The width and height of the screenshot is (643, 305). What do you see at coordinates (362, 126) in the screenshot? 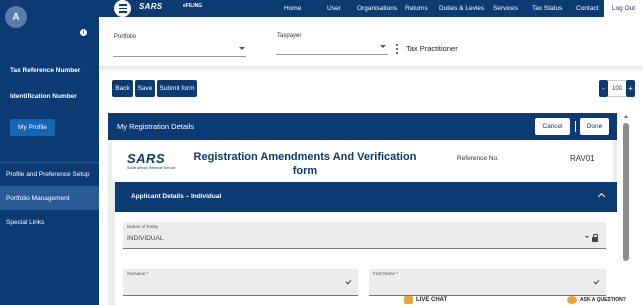
I see `form-panel-header: My Registration Details Cancel Done` at bounding box center [362, 126].